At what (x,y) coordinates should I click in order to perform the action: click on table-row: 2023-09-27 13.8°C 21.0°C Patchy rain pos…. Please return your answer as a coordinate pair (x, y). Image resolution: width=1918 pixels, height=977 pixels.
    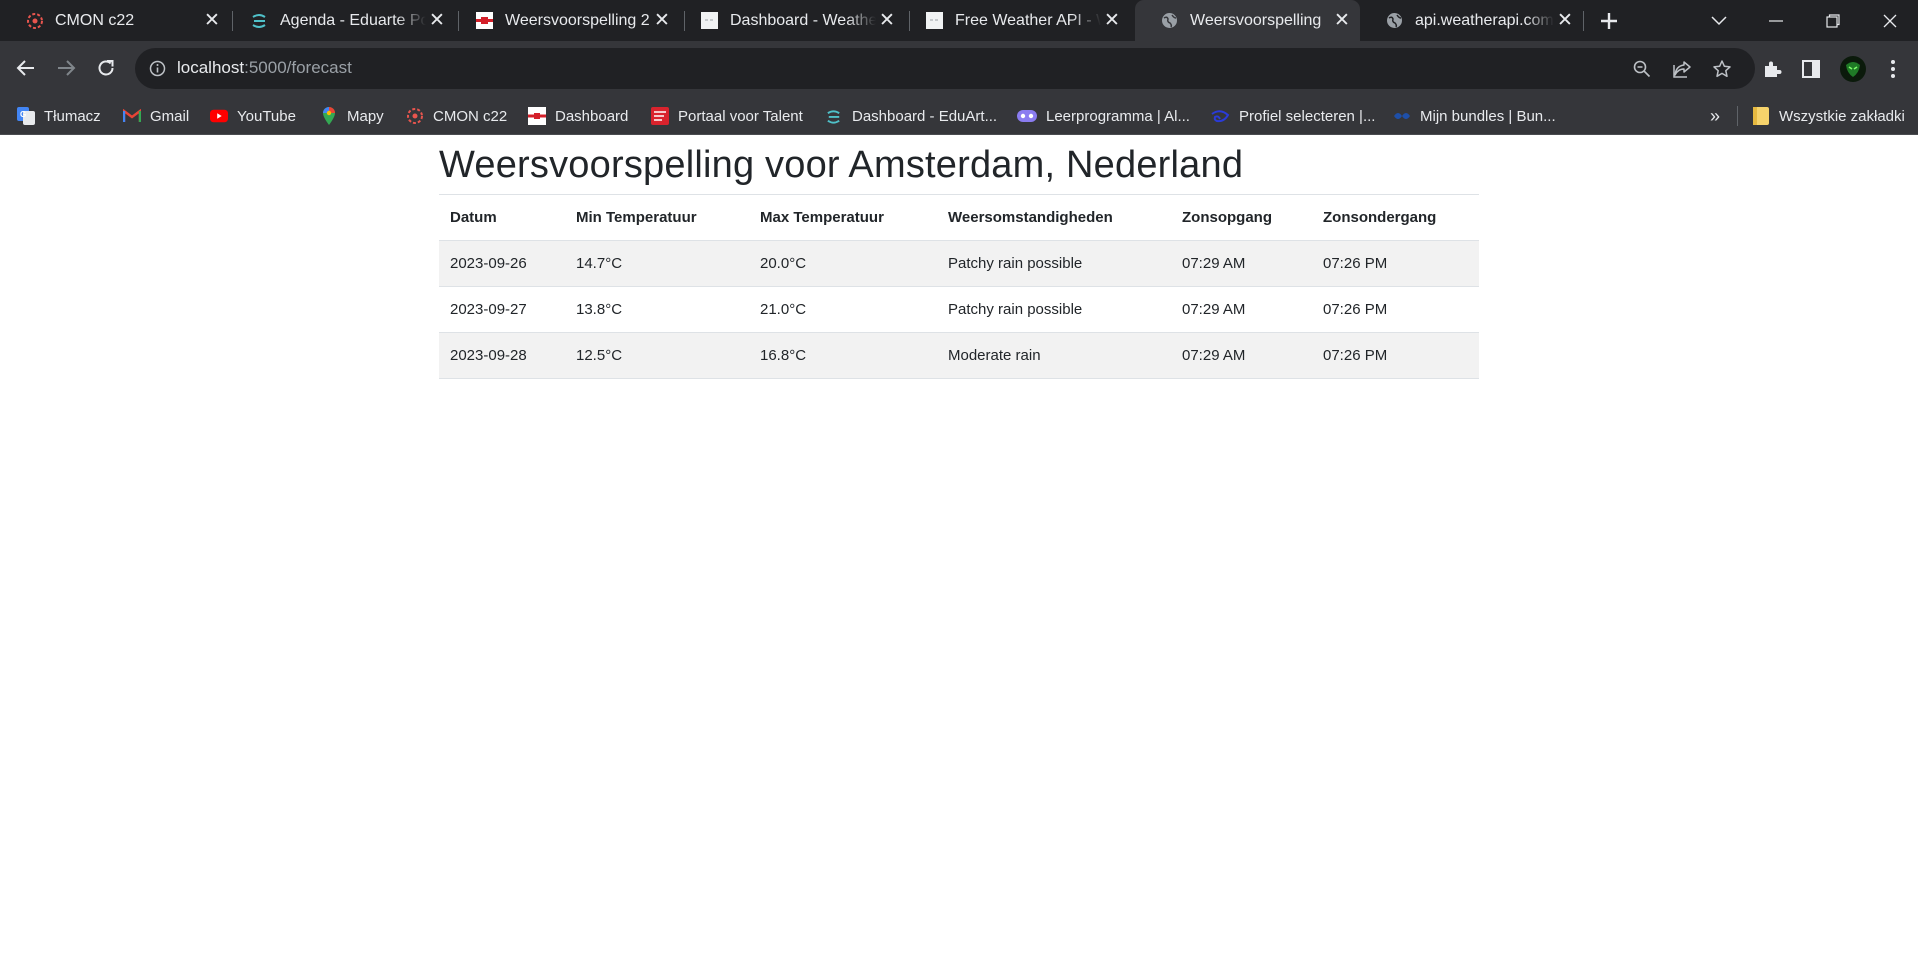
    Looking at the image, I should click on (959, 309).